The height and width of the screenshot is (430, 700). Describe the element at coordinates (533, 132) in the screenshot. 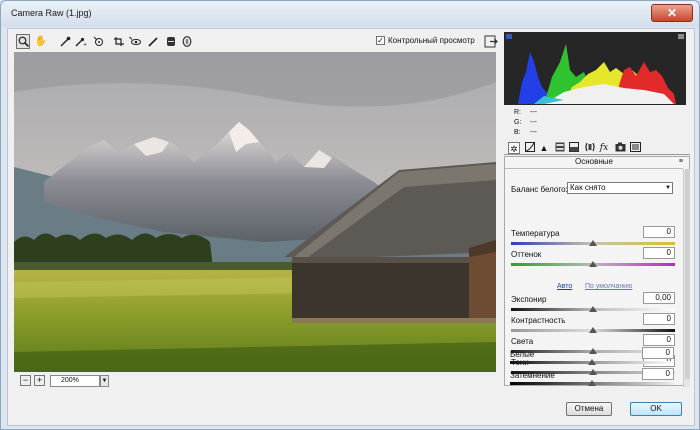

I see `b-value: ---` at that location.